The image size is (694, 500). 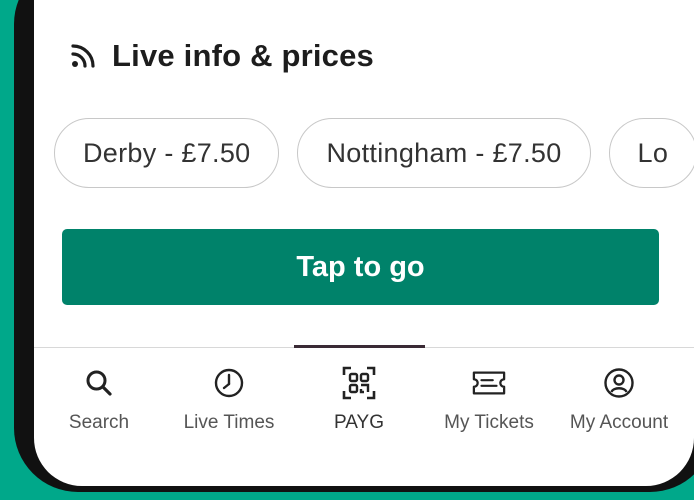 I want to click on tab-label: My Tickets, so click(x=489, y=422).